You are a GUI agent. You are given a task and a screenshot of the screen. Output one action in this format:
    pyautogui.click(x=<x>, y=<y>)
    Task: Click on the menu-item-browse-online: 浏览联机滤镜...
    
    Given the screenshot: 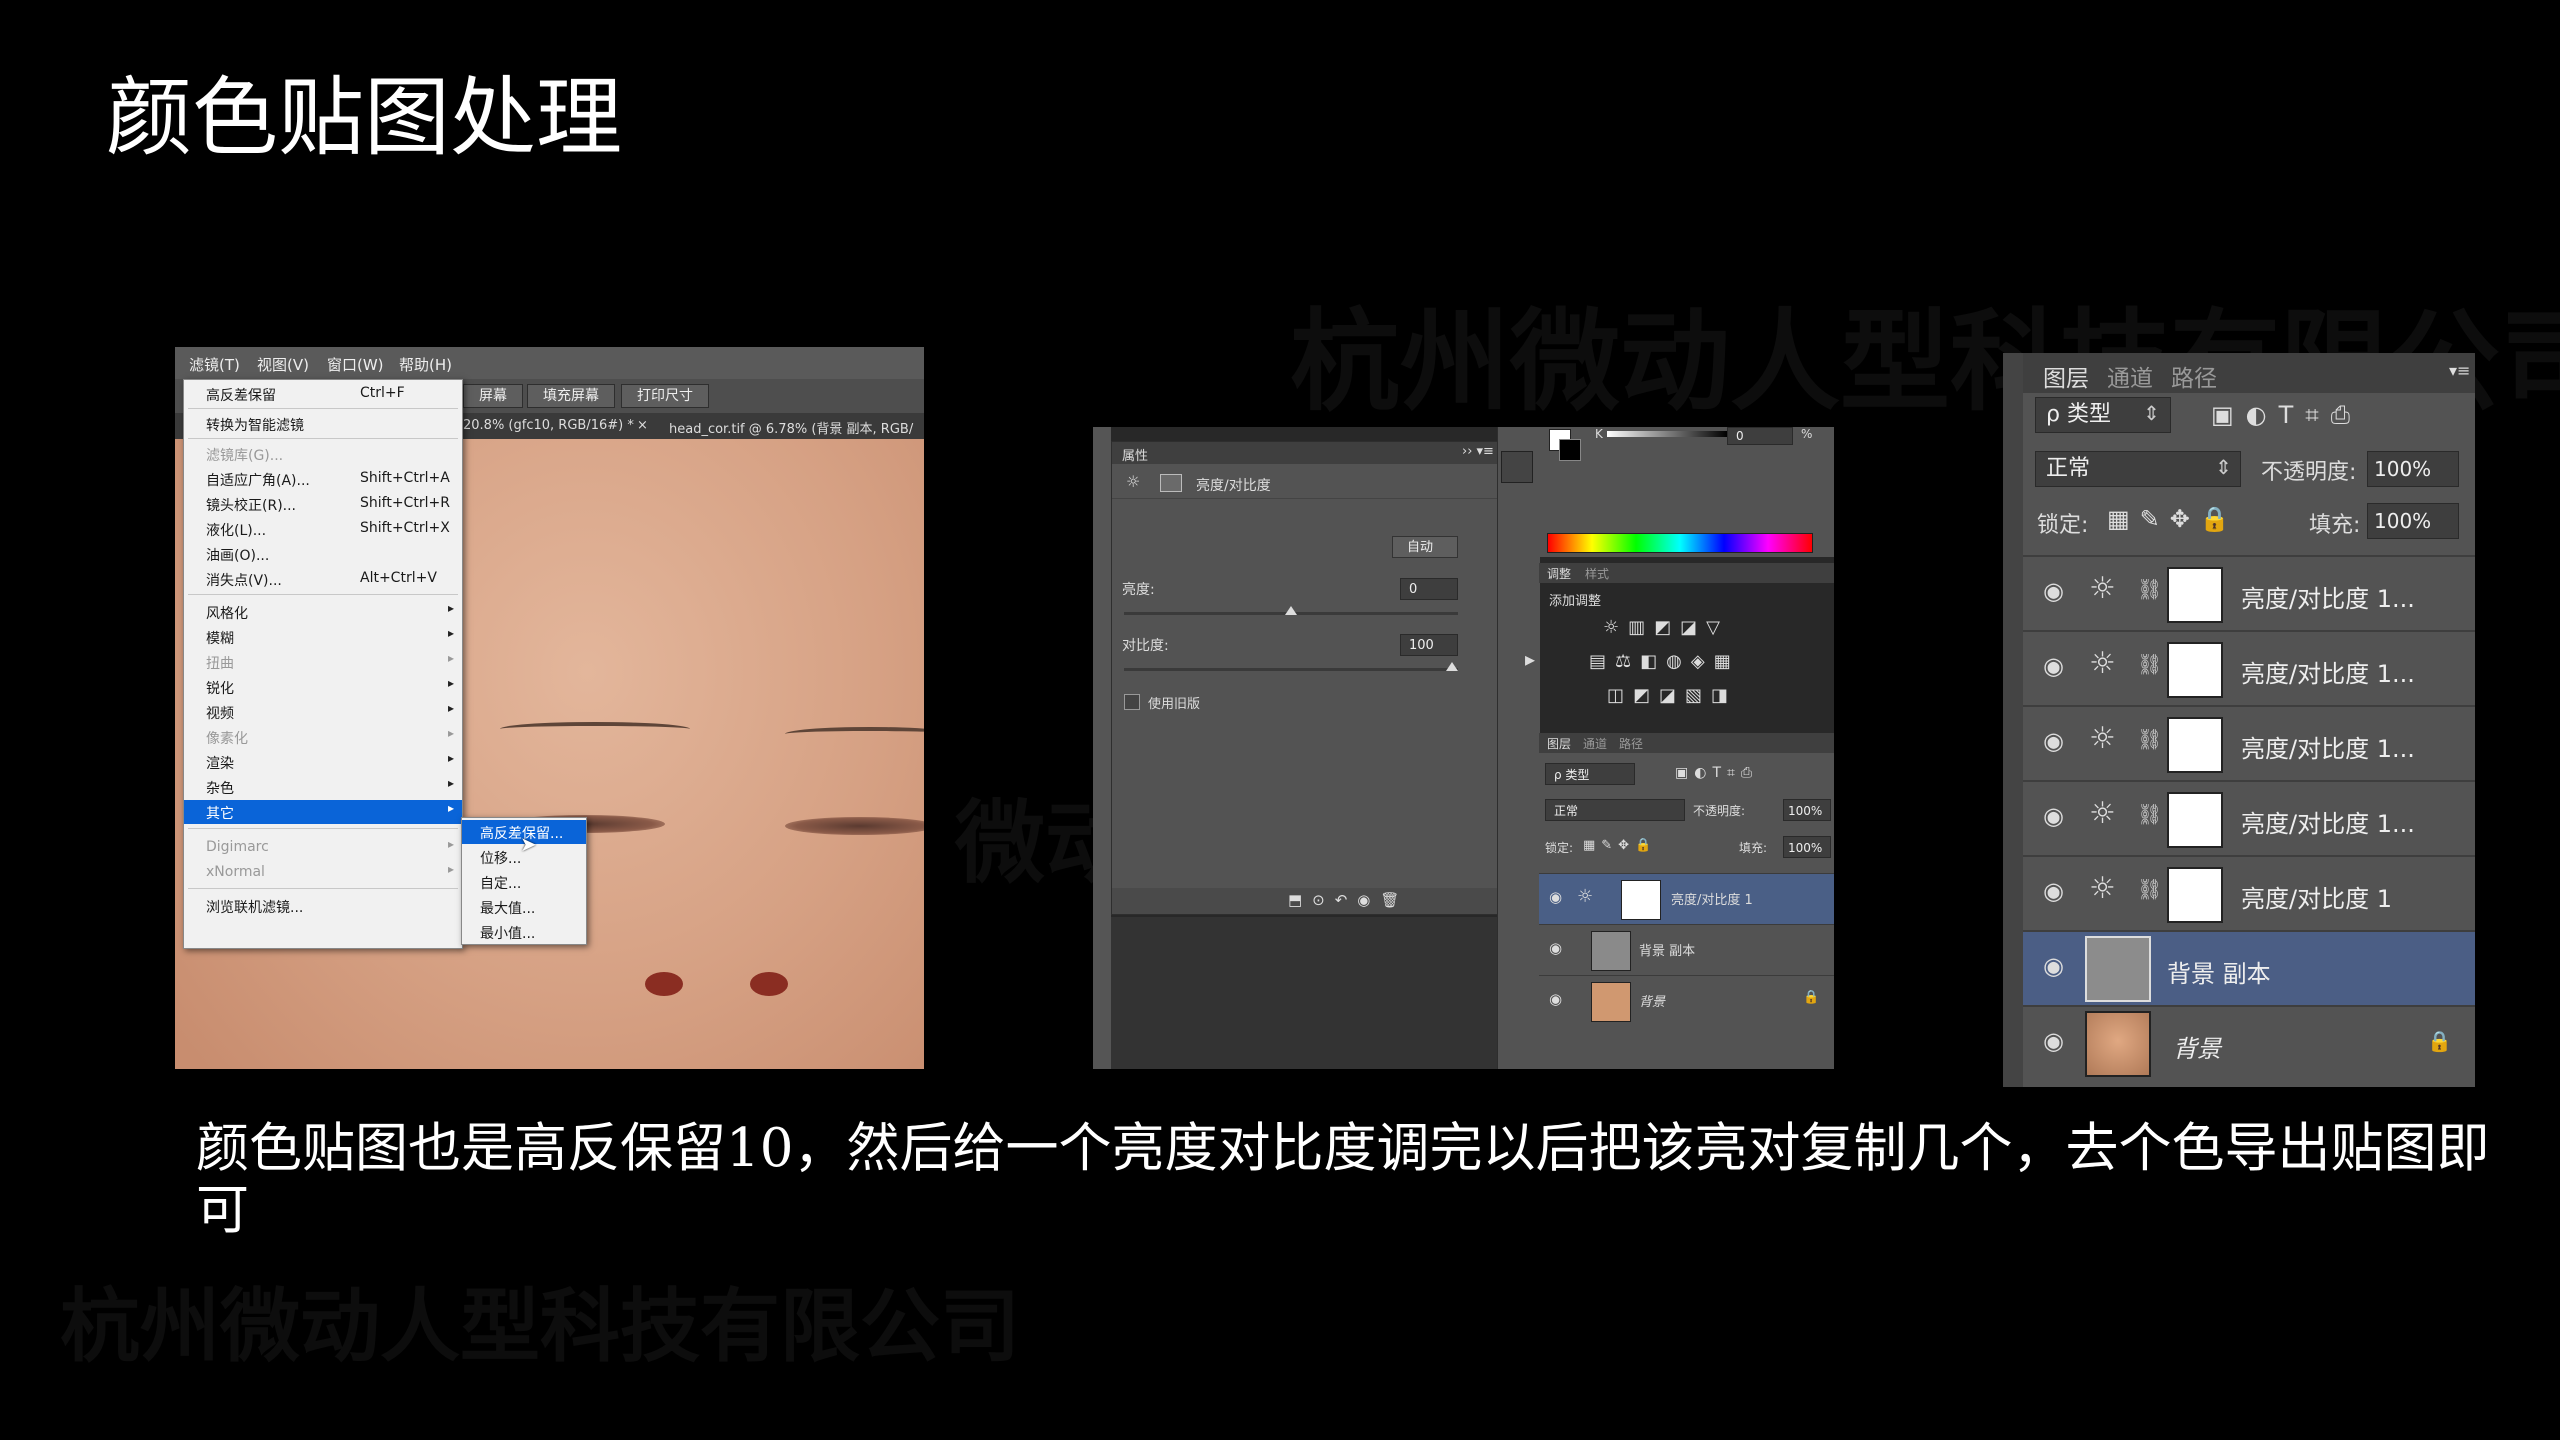 What is the action you would take?
    pyautogui.click(x=323, y=906)
    